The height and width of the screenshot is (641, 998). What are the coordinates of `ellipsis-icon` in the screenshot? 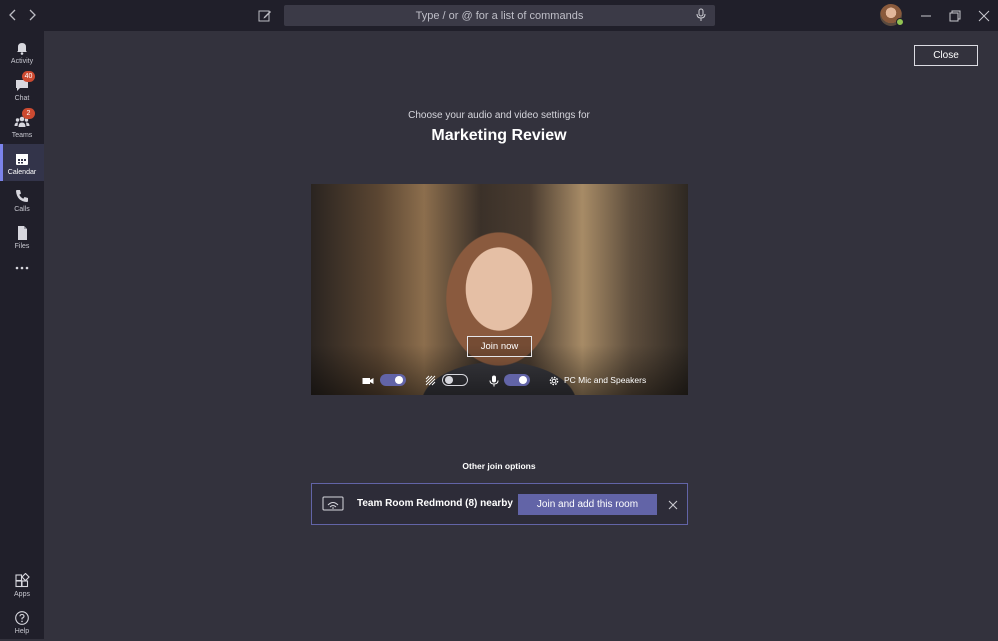 It's located at (22, 272).